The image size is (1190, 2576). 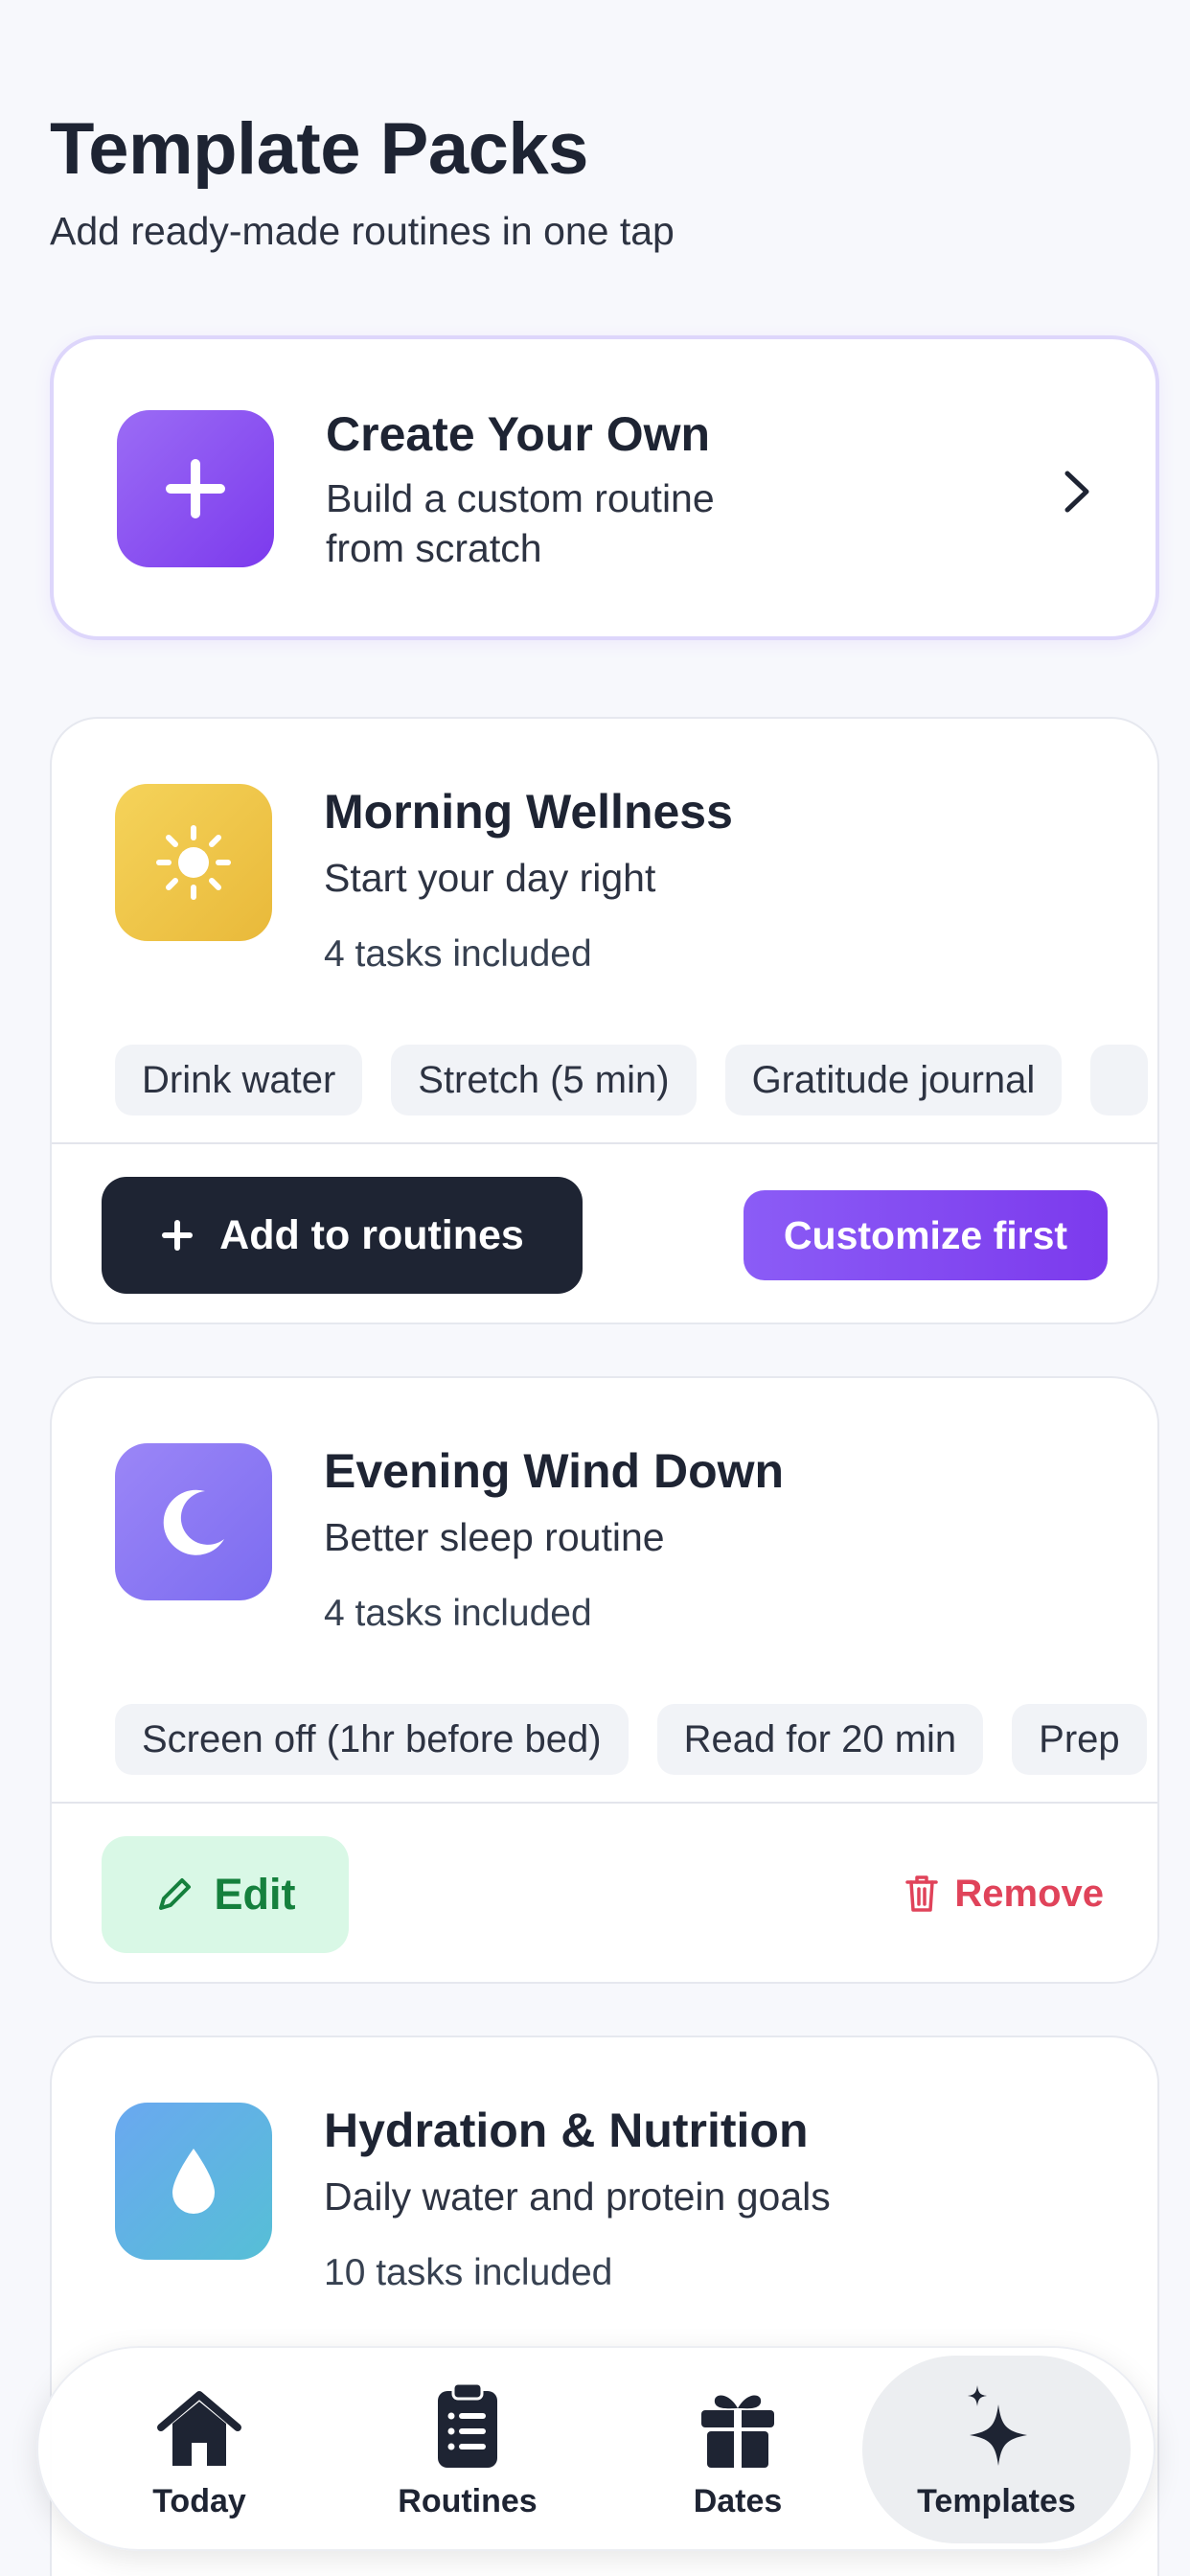 What do you see at coordinates (434, 548) in the screenshot?
I see `create-desc-line2: from scratch` at bounding box center [434, 548].